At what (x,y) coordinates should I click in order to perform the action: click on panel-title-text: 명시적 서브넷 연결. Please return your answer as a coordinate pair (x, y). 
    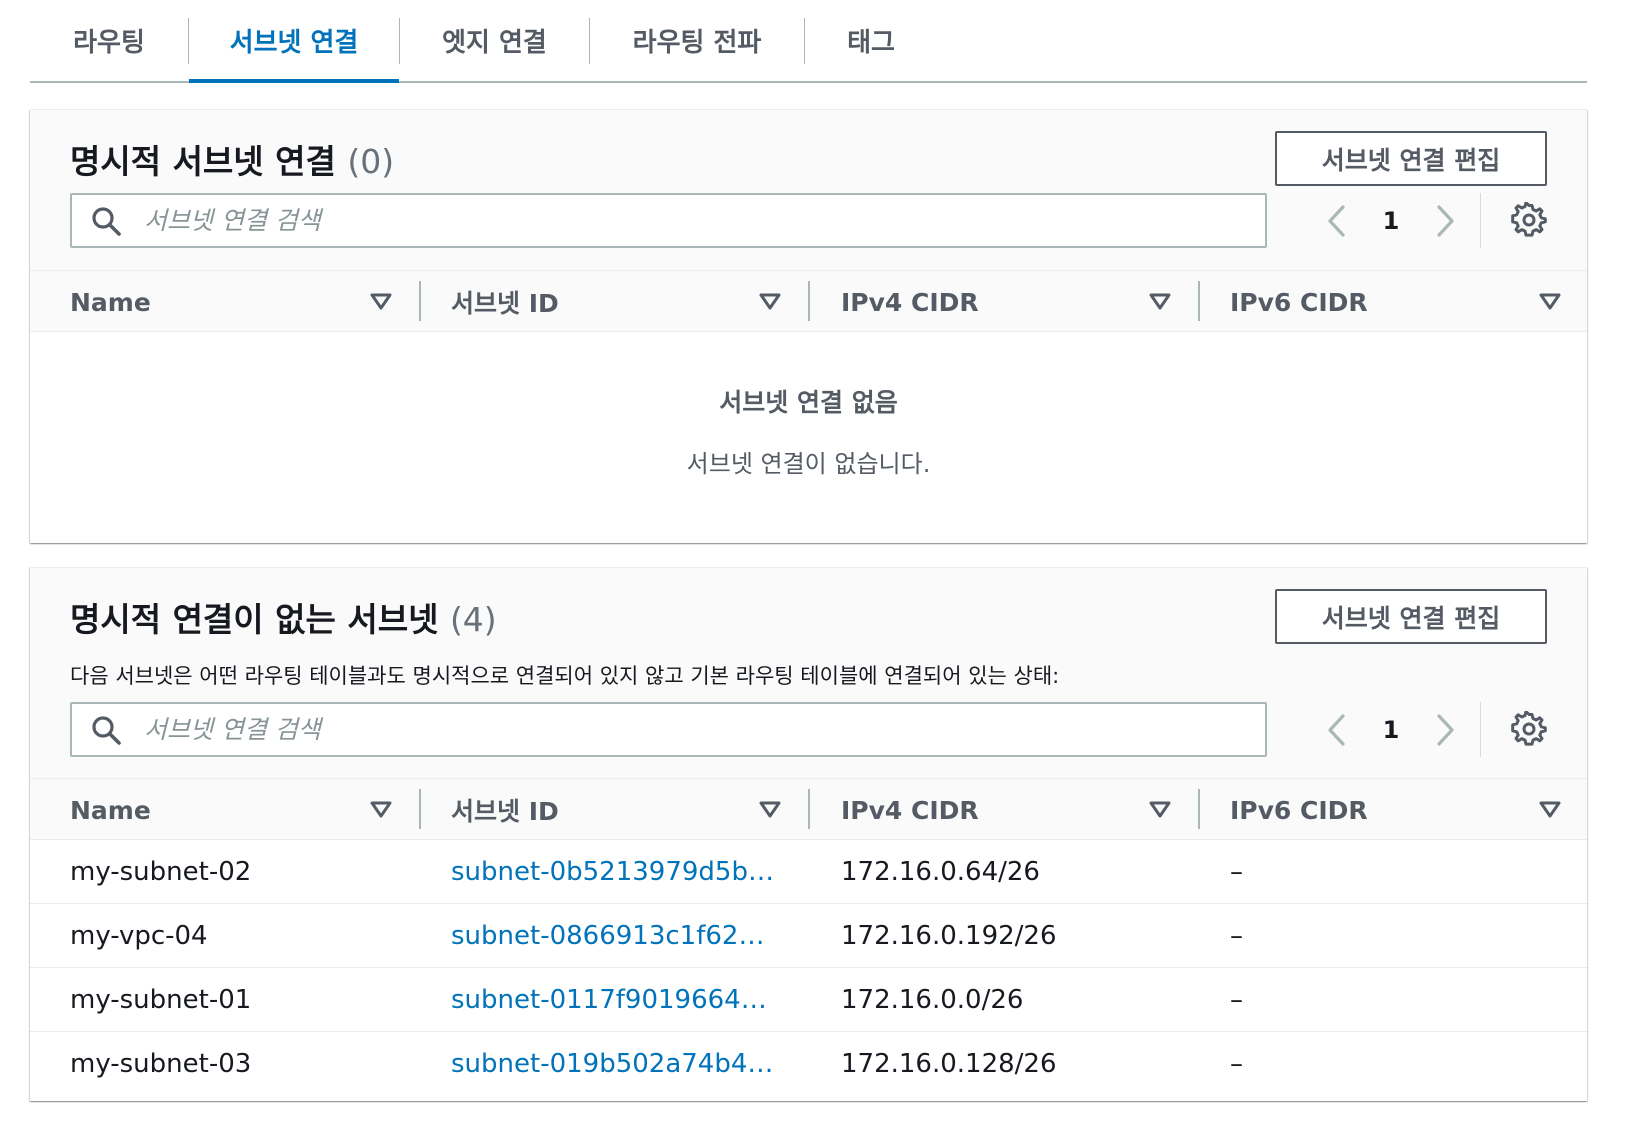
    Looking at the image, I should click on (203, 161).